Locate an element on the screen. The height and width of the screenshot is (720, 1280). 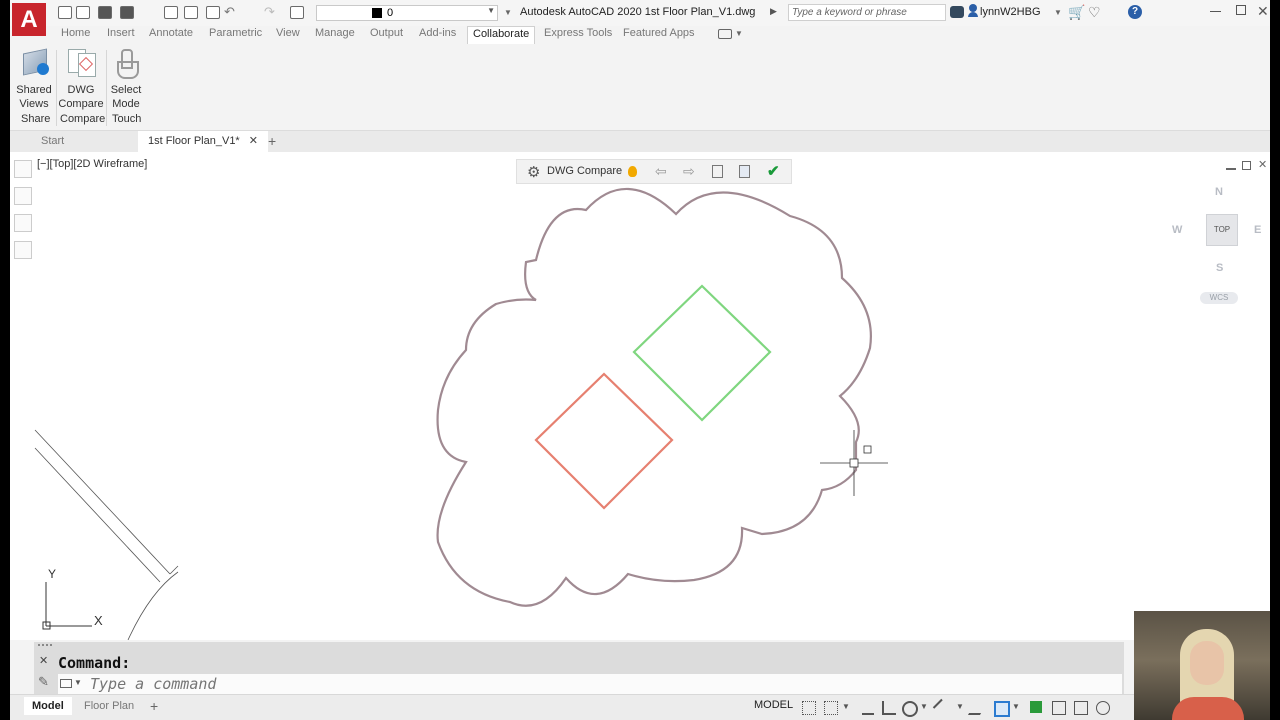
viewcube: N W E S TOP WCS is located at coordinates (1217, 247).